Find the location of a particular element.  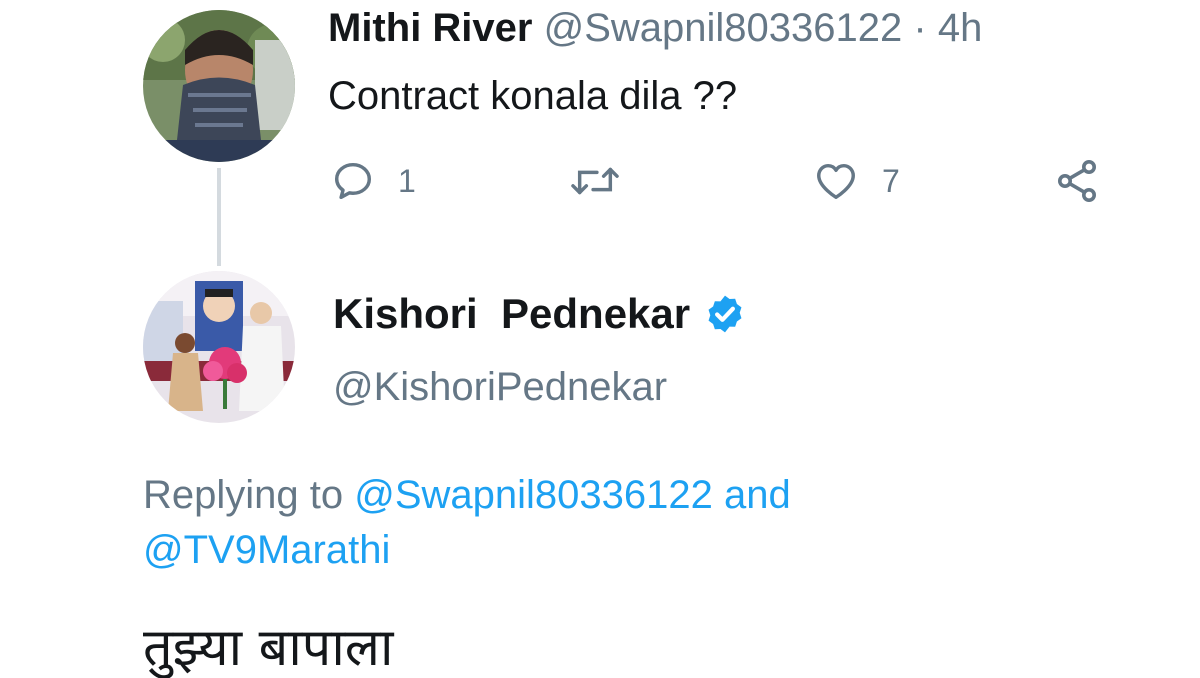

mention-link-tv9marathi: @TV9Marathi is located at coordinates (266, 550).